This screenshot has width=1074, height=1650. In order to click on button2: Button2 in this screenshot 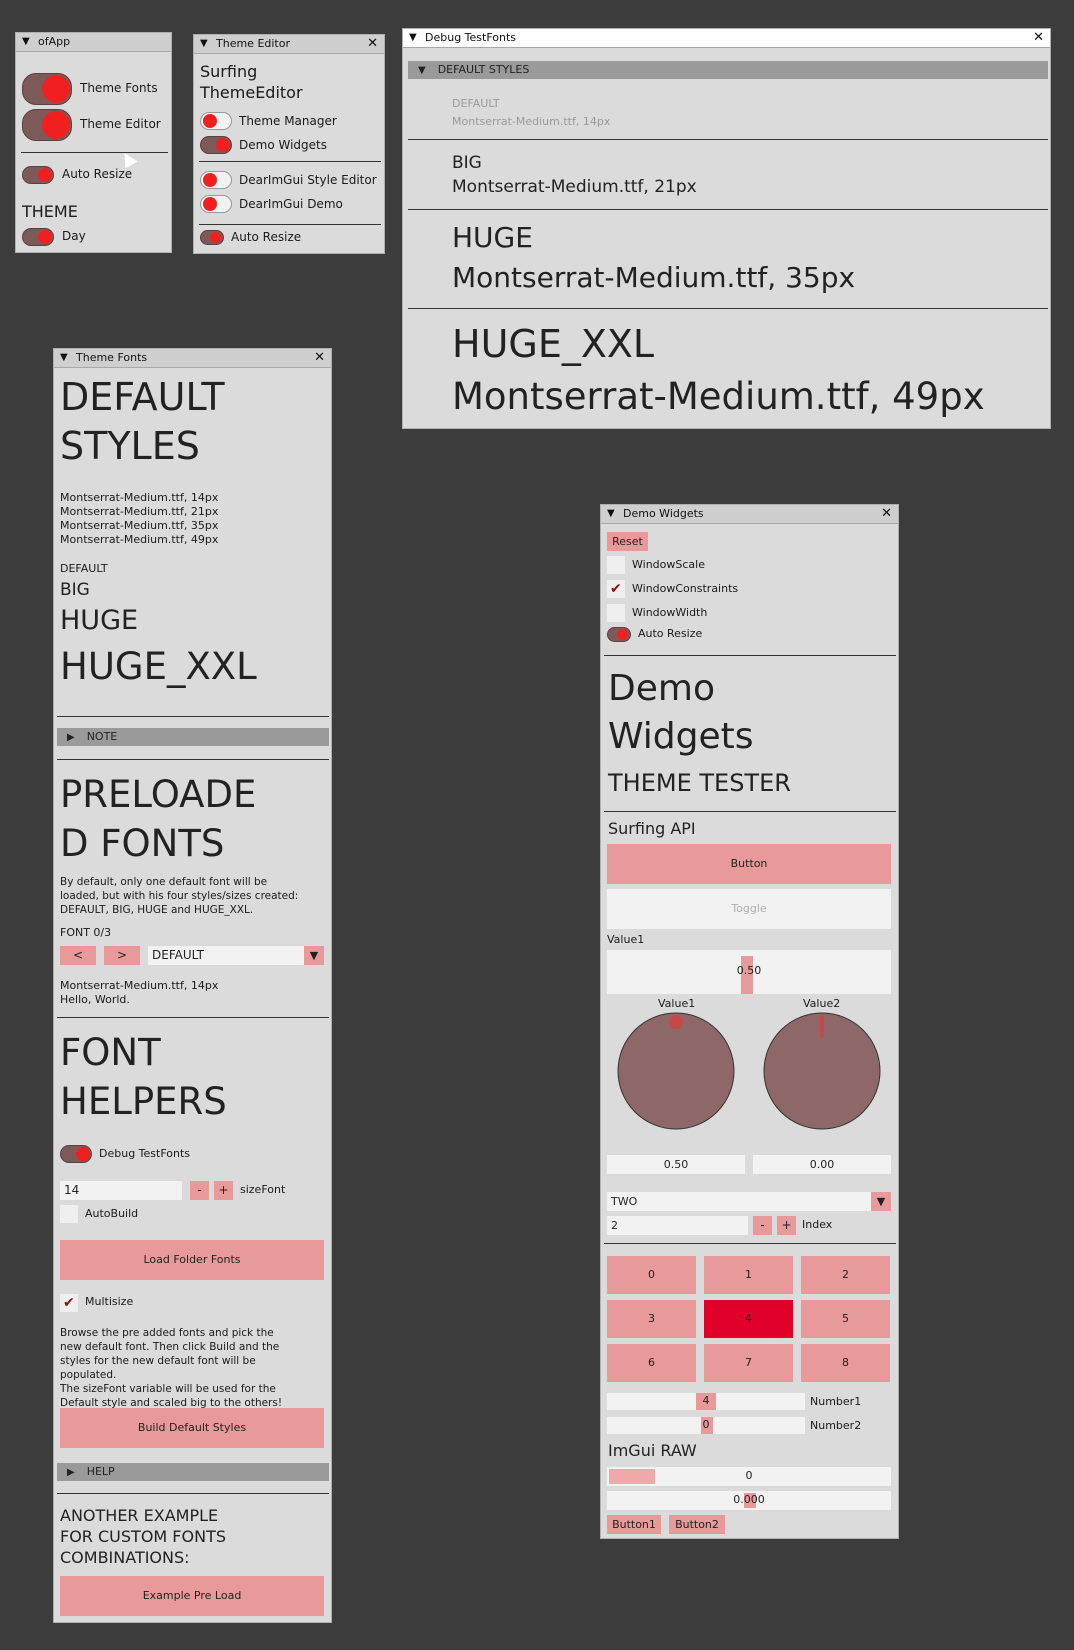, I will do `click(697, 1524)`.